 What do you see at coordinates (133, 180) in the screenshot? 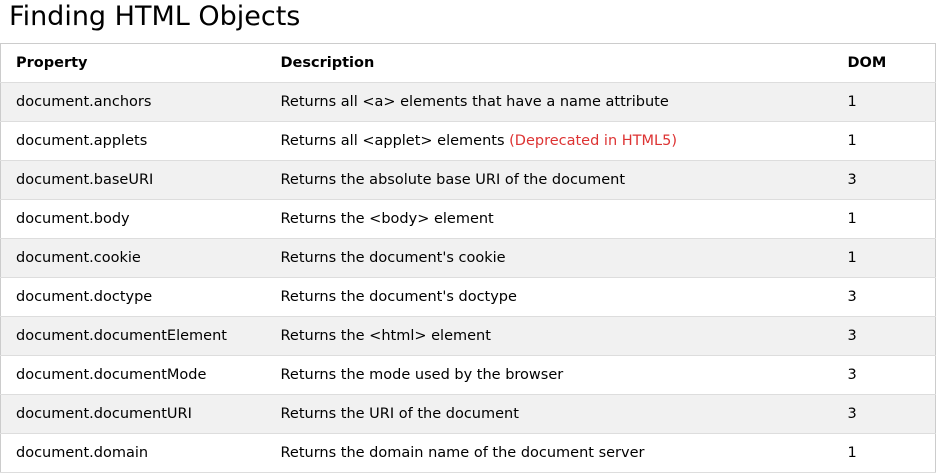
I see `property-cell: document.baseURI` at bounding box center [133, 180].